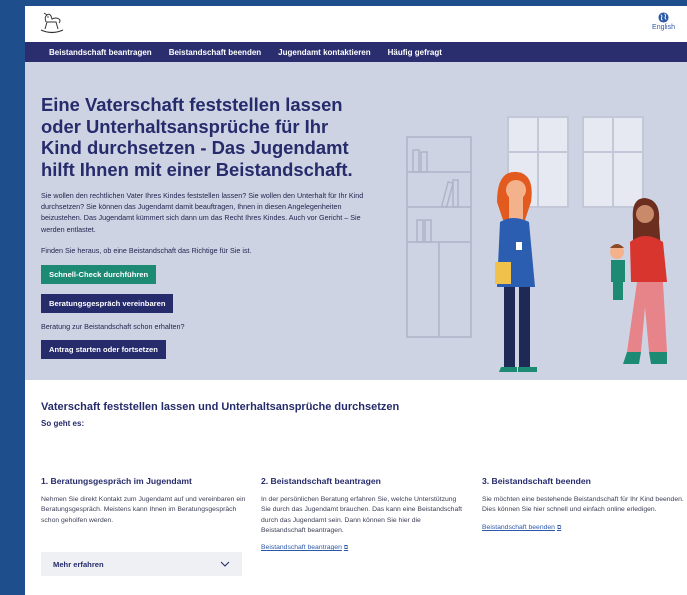 The width and height of the screenshot is (687, 595). What do you see at coordinates (225, 564) in the screenshot?
I see `chevron-down-icon` at bounding box center [225, 564].